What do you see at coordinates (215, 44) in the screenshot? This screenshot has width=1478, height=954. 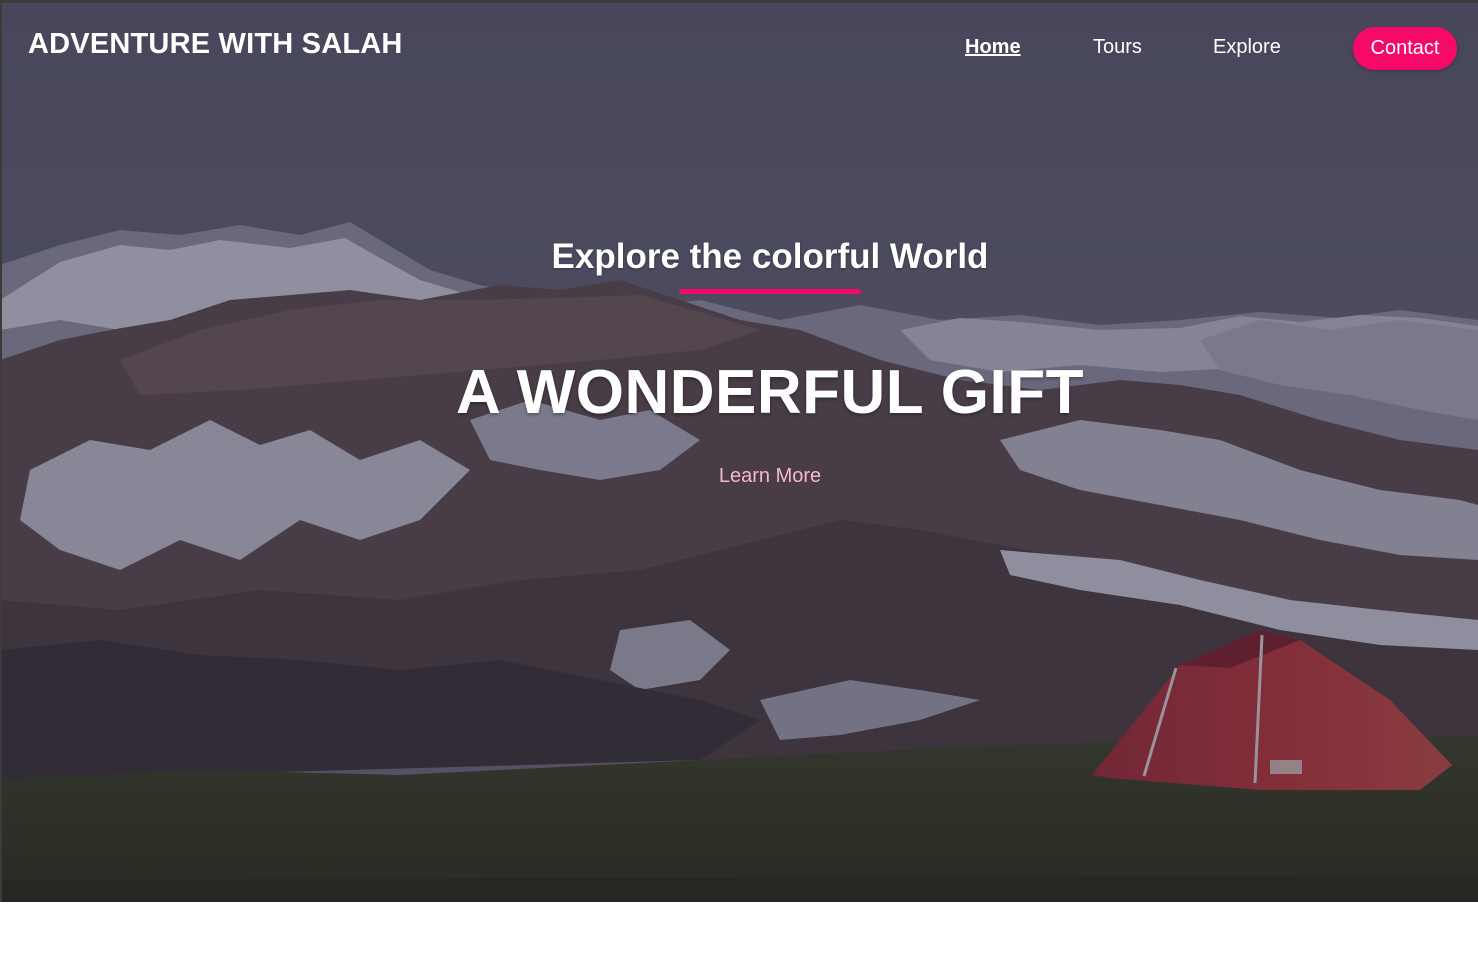 I see `brand-logo: ADVENTURE WITH SALAH` at bounding box center [215, 44].